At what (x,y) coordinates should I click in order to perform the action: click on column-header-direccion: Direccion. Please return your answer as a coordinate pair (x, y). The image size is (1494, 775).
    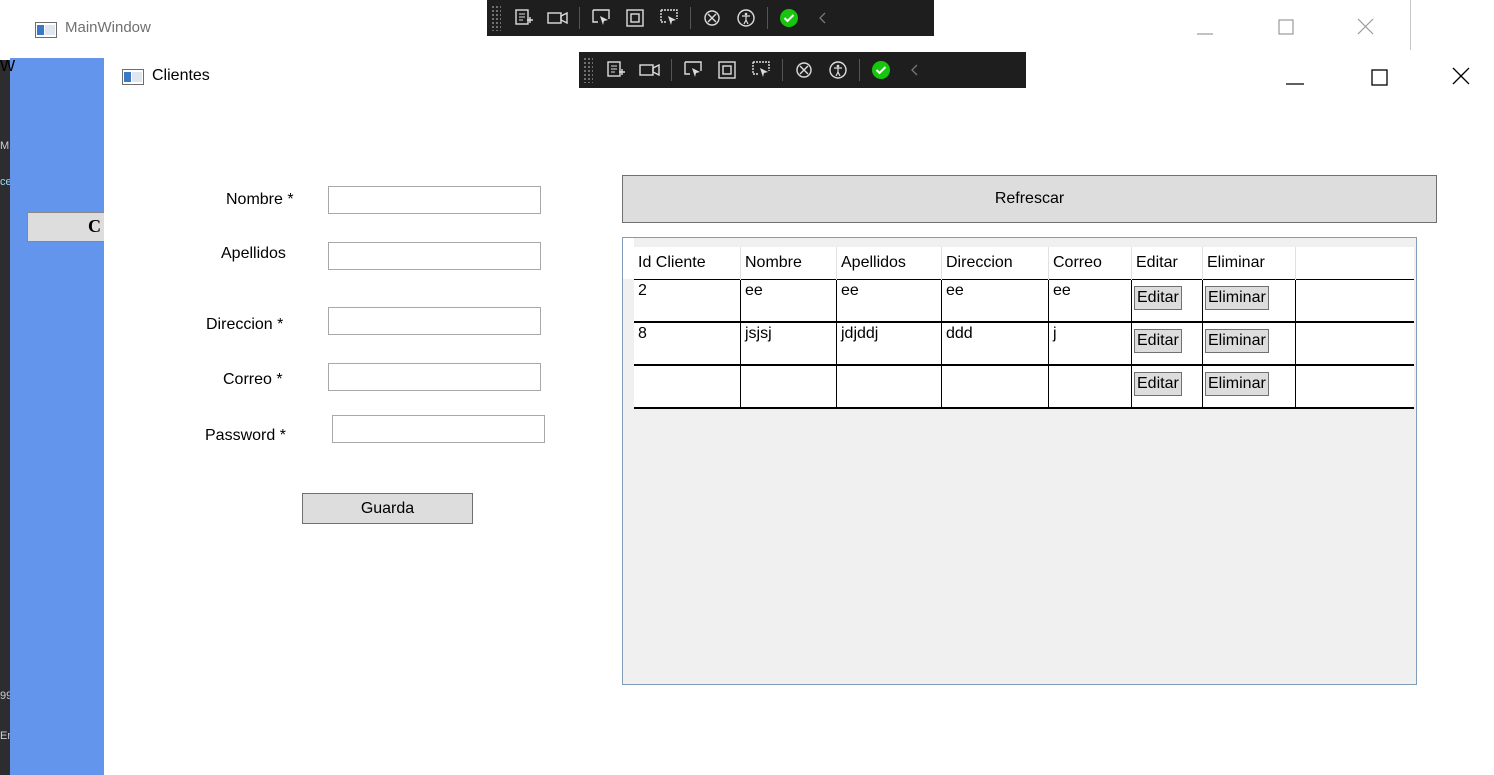
    Looking at the image, I should click on (995, 263).